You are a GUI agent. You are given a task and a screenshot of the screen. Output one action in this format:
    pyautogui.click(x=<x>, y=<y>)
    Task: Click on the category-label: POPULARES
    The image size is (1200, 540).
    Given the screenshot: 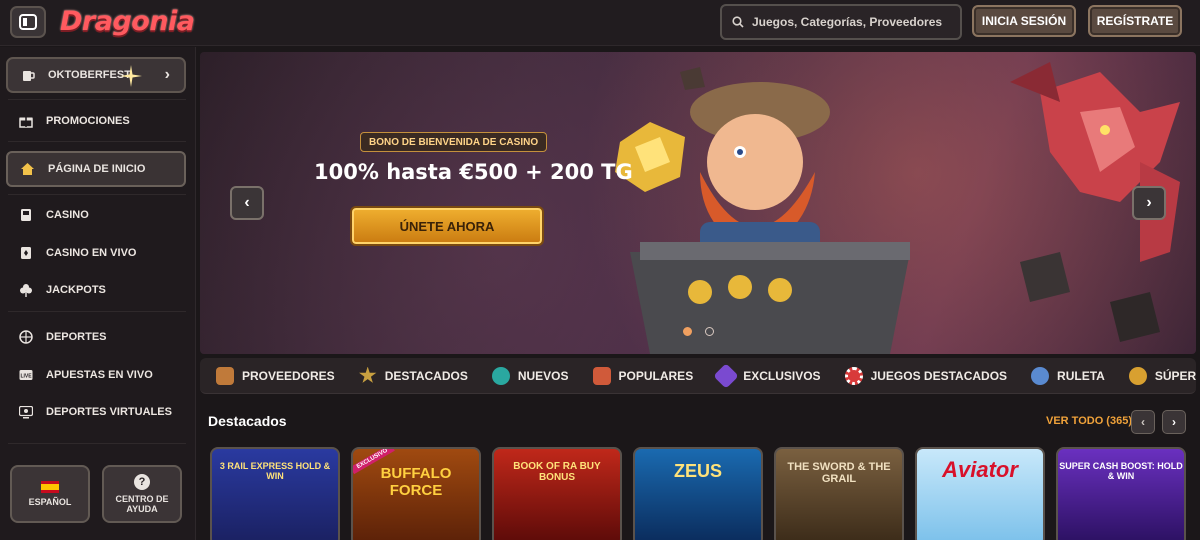 What is the action you would take?
    pyautogui.click(x=656, y=375)
    